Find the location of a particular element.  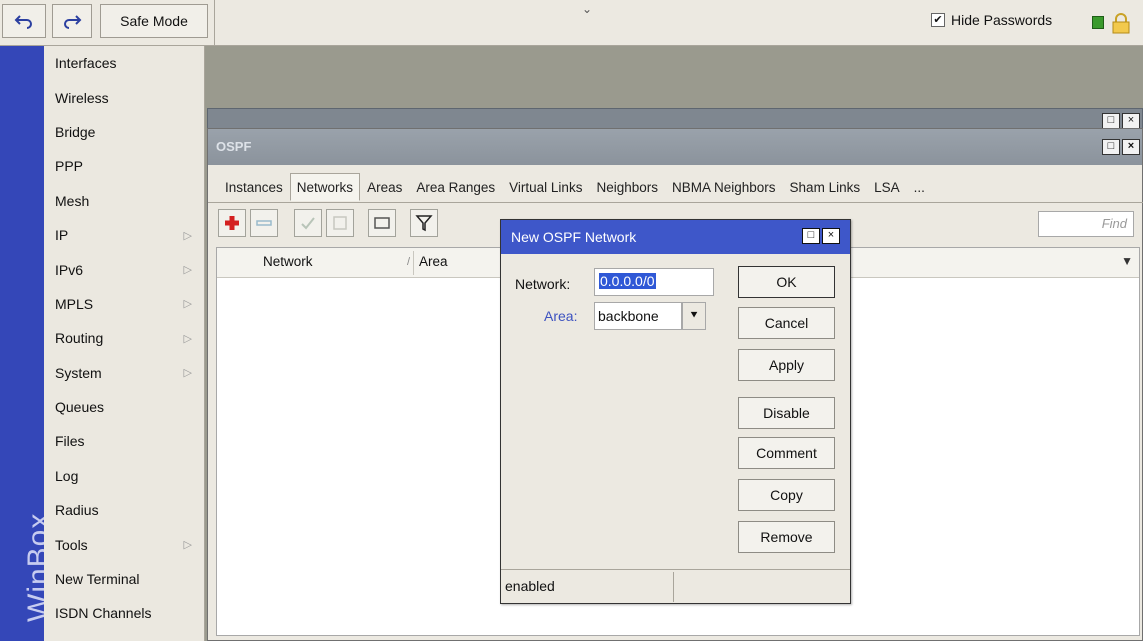

disable-button is located at coordinates (340, 223).